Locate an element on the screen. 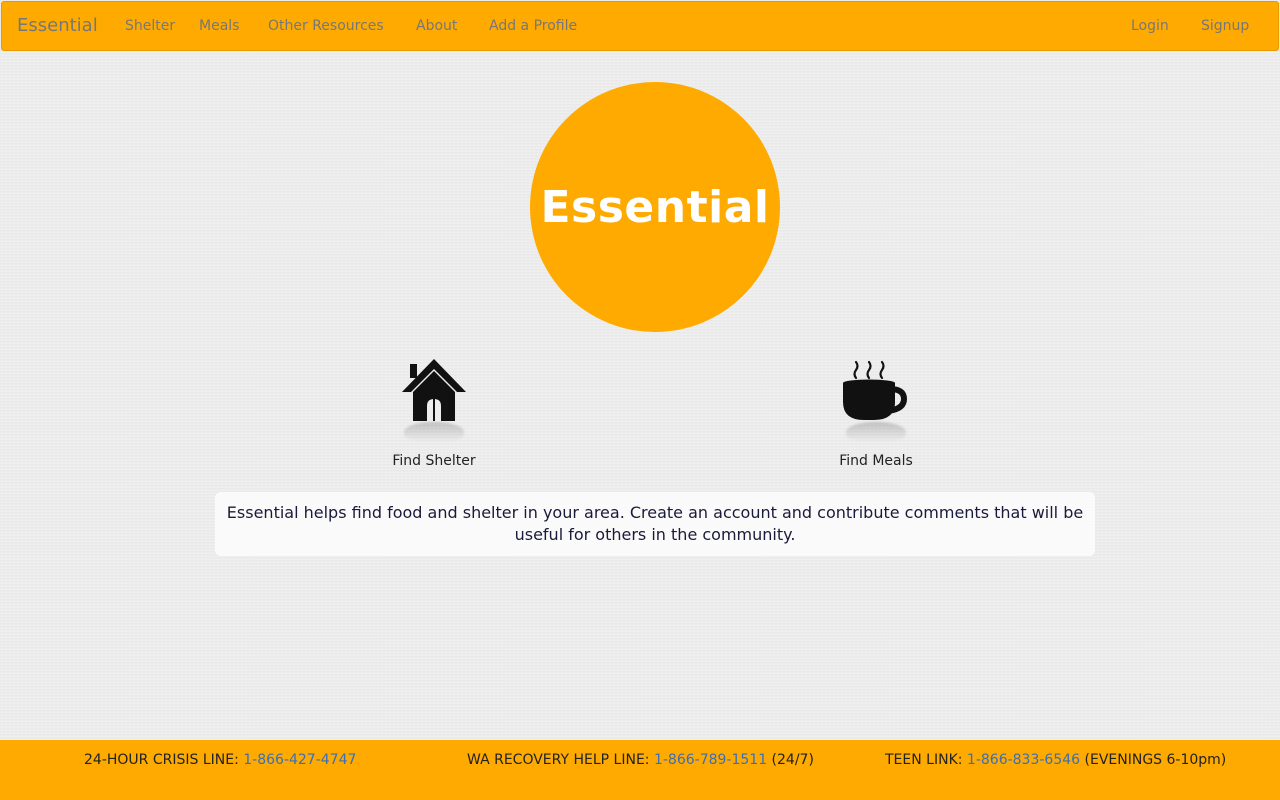  recovery-line-hours: (24/7) is located at coordinates (790, 760).